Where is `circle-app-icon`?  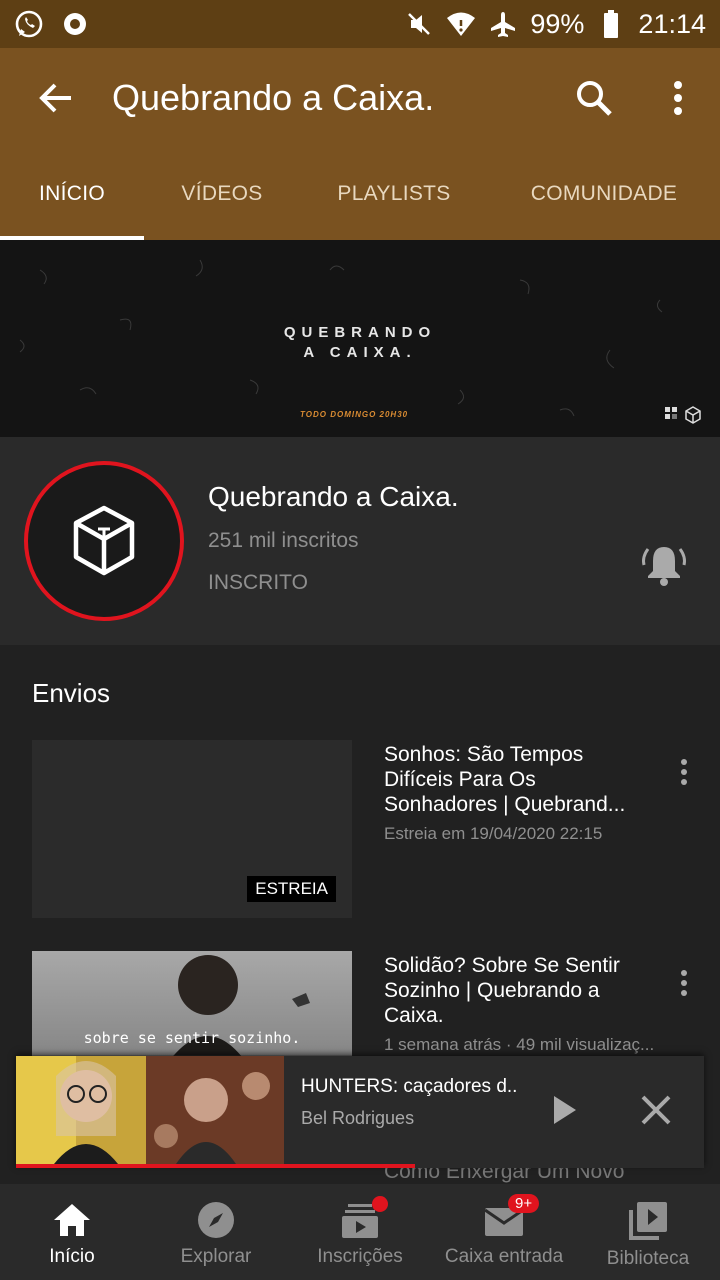
circle-app-icon is located at coordinates (75, 24).